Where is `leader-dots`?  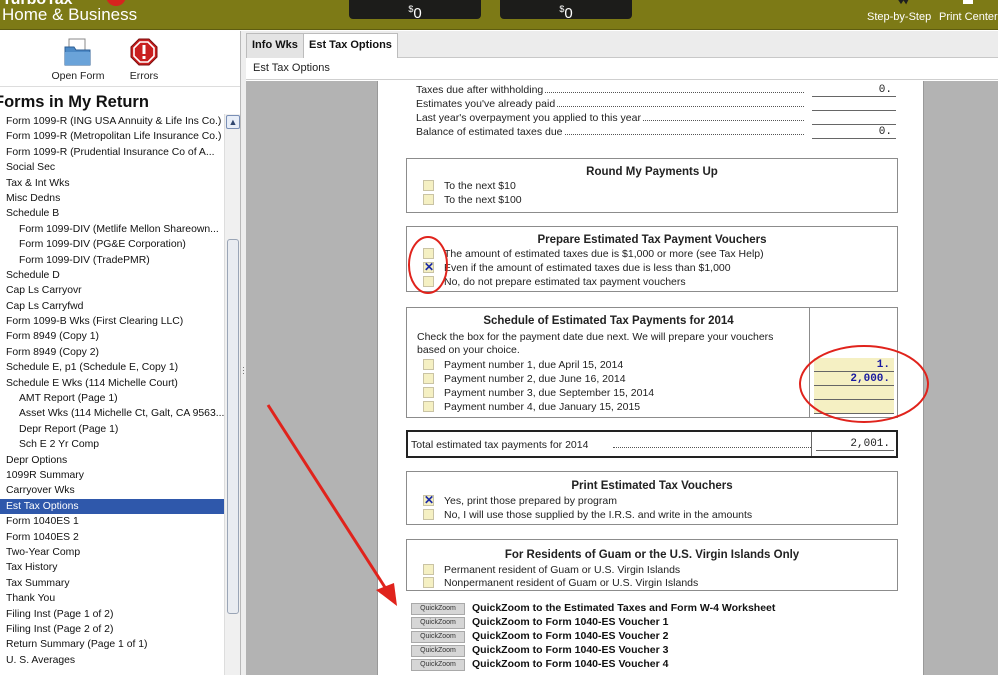 leader-dots is located at coordinates (684, 130).